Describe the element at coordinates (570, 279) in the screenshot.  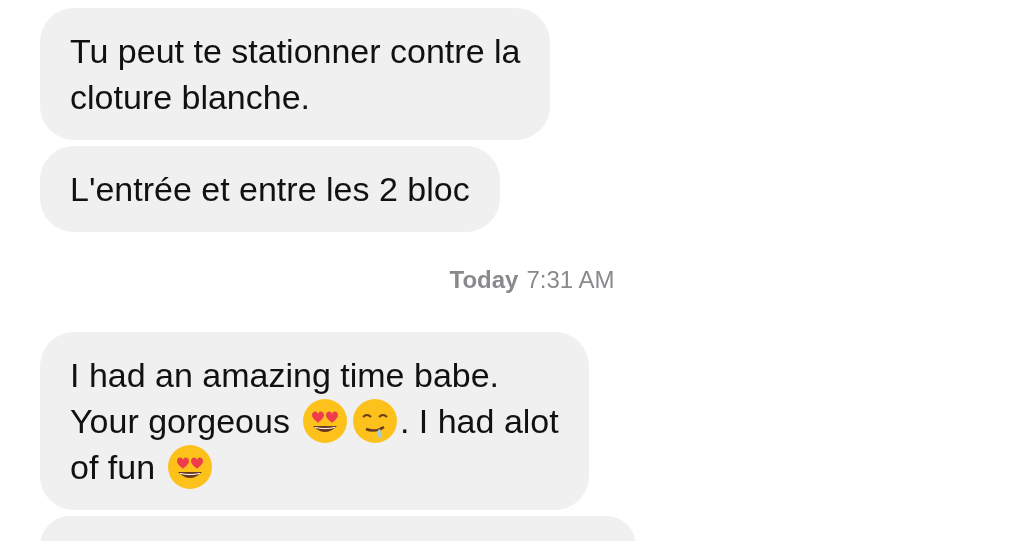
I see `timestamp-time: 7:31 AM` at that location.